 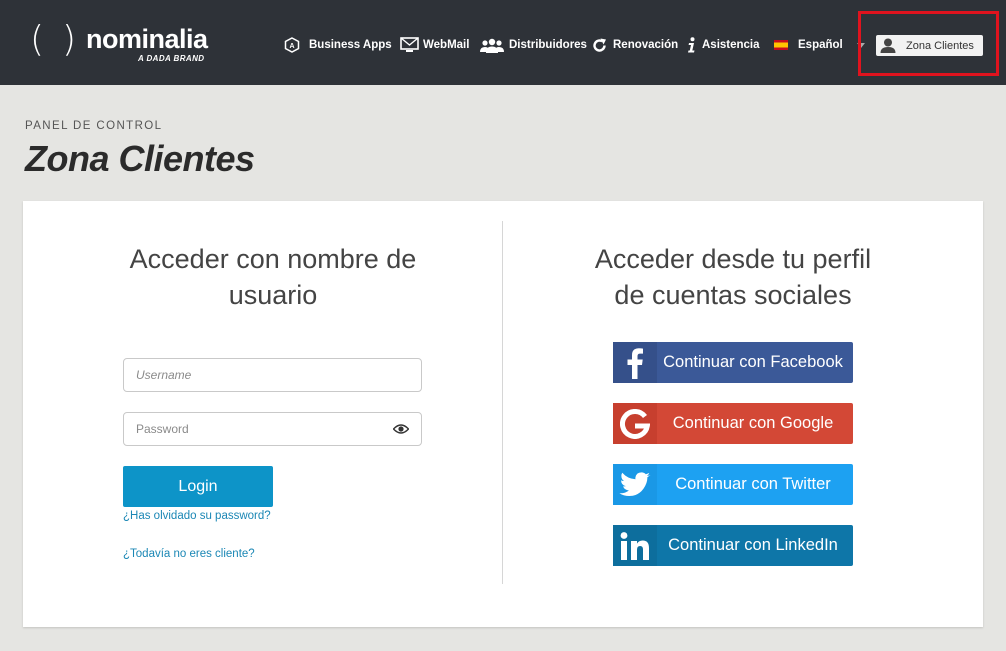 I want to click on linkedin-login-button: Continuar con LinkedIn, so click(x=733, y=545).